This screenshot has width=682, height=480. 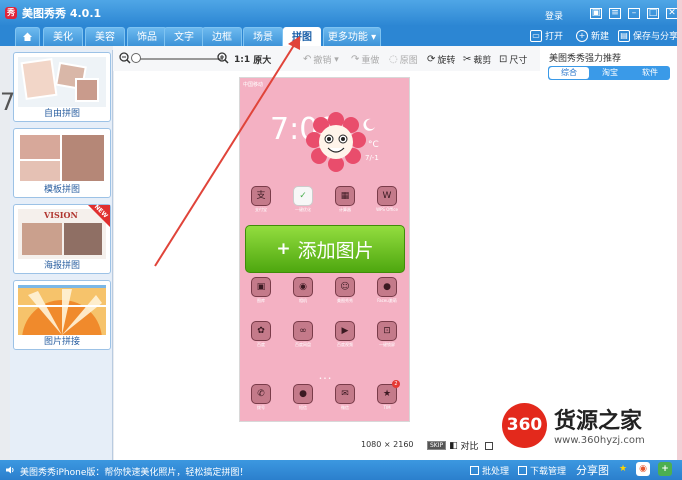 I want to click on batch-icon, so click(x=474, y=470).